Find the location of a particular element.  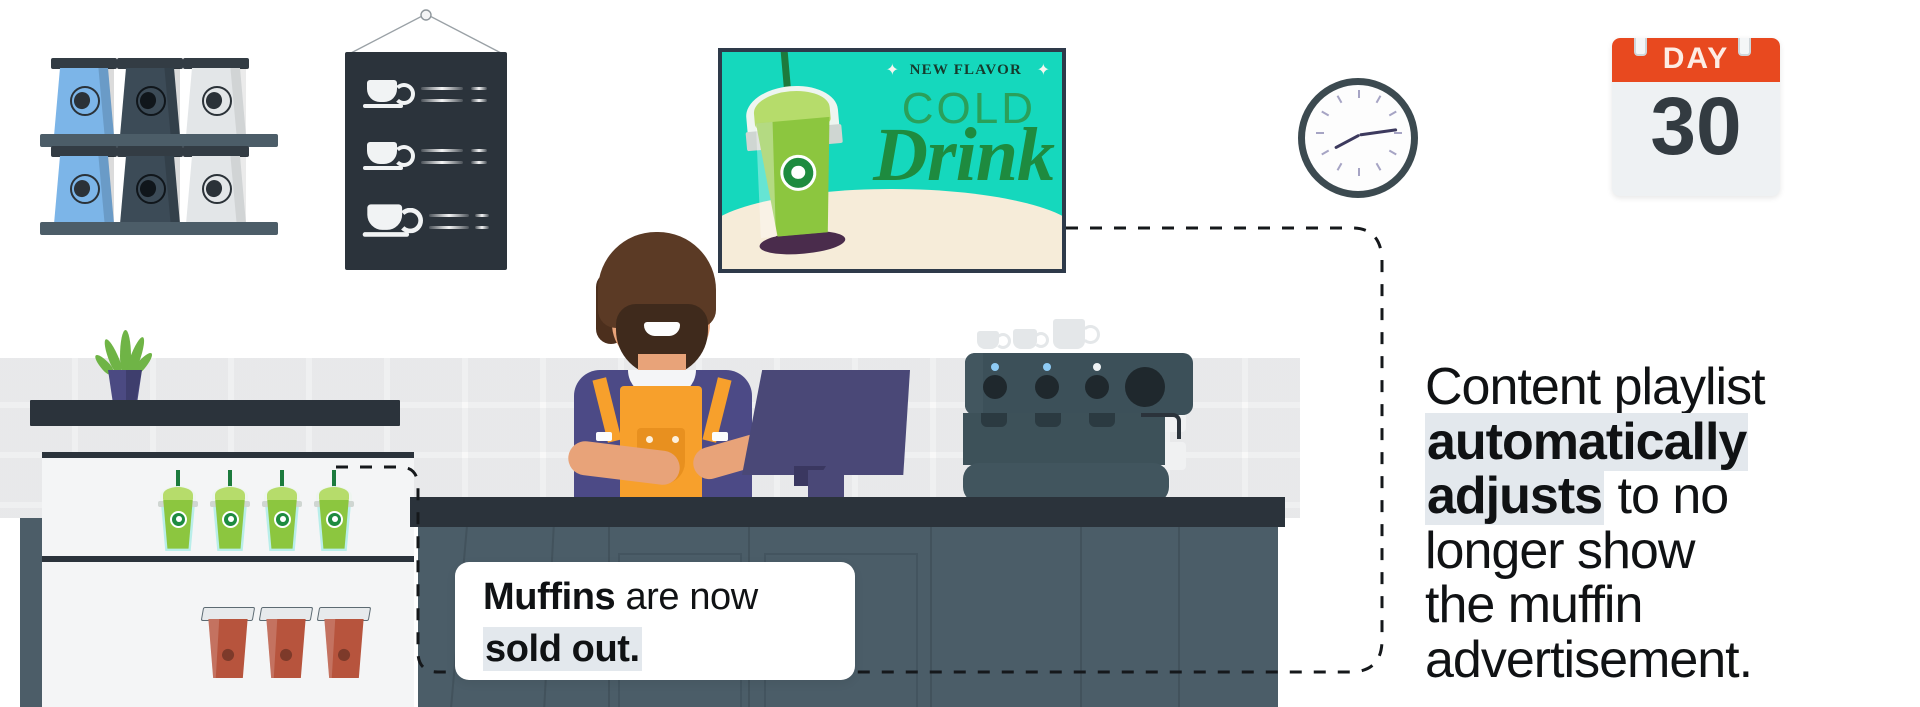

side-text-line: adjusts to no is located at coordinates (1577, 496).